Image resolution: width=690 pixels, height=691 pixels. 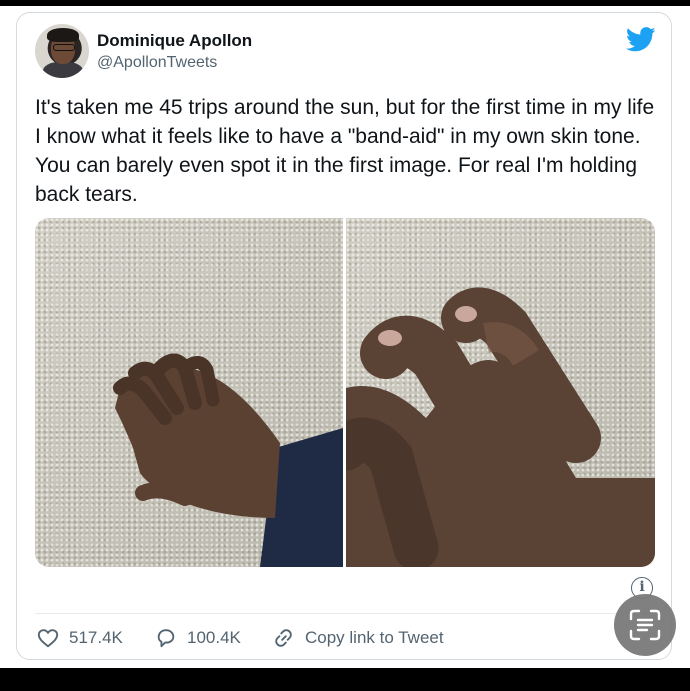 What do you see at coordinates (62, 51) in the screenshot?
I see `author-avatar` at bounding box center [62, 51].